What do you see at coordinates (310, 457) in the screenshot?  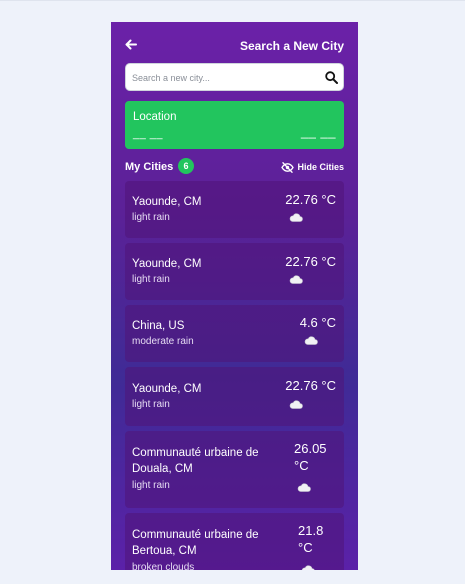 I see `city-temperature: 26.05 °C` at bounding box center [310, 457].